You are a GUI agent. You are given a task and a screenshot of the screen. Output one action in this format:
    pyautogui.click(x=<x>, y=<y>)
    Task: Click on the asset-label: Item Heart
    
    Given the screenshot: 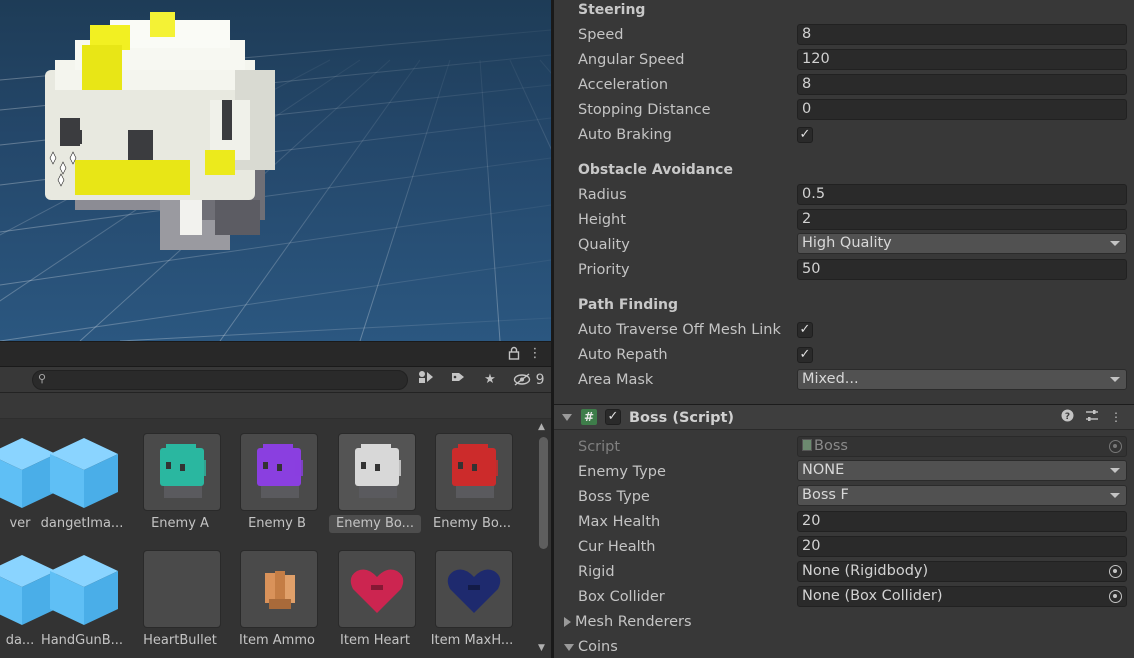 What is the action you would take?
    pyautogui.click(x=375, y=640)
    